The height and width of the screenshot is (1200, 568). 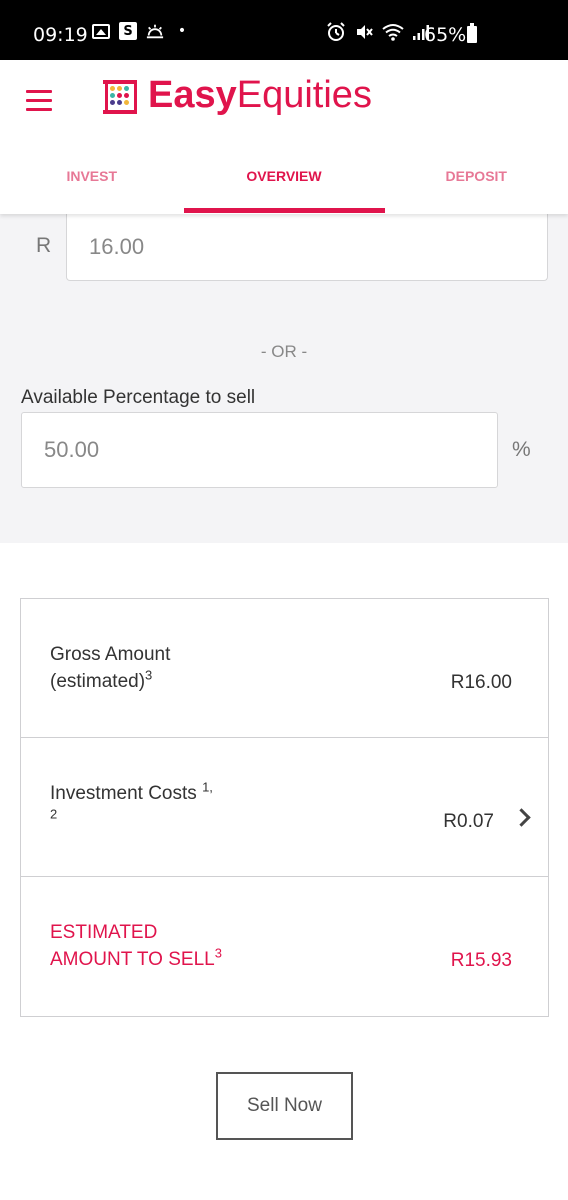 What do you see at coordinates (284, 1106) in the screenshot?
I see `sell-now-button: Sell Now` at bounding box center [284, 1106].